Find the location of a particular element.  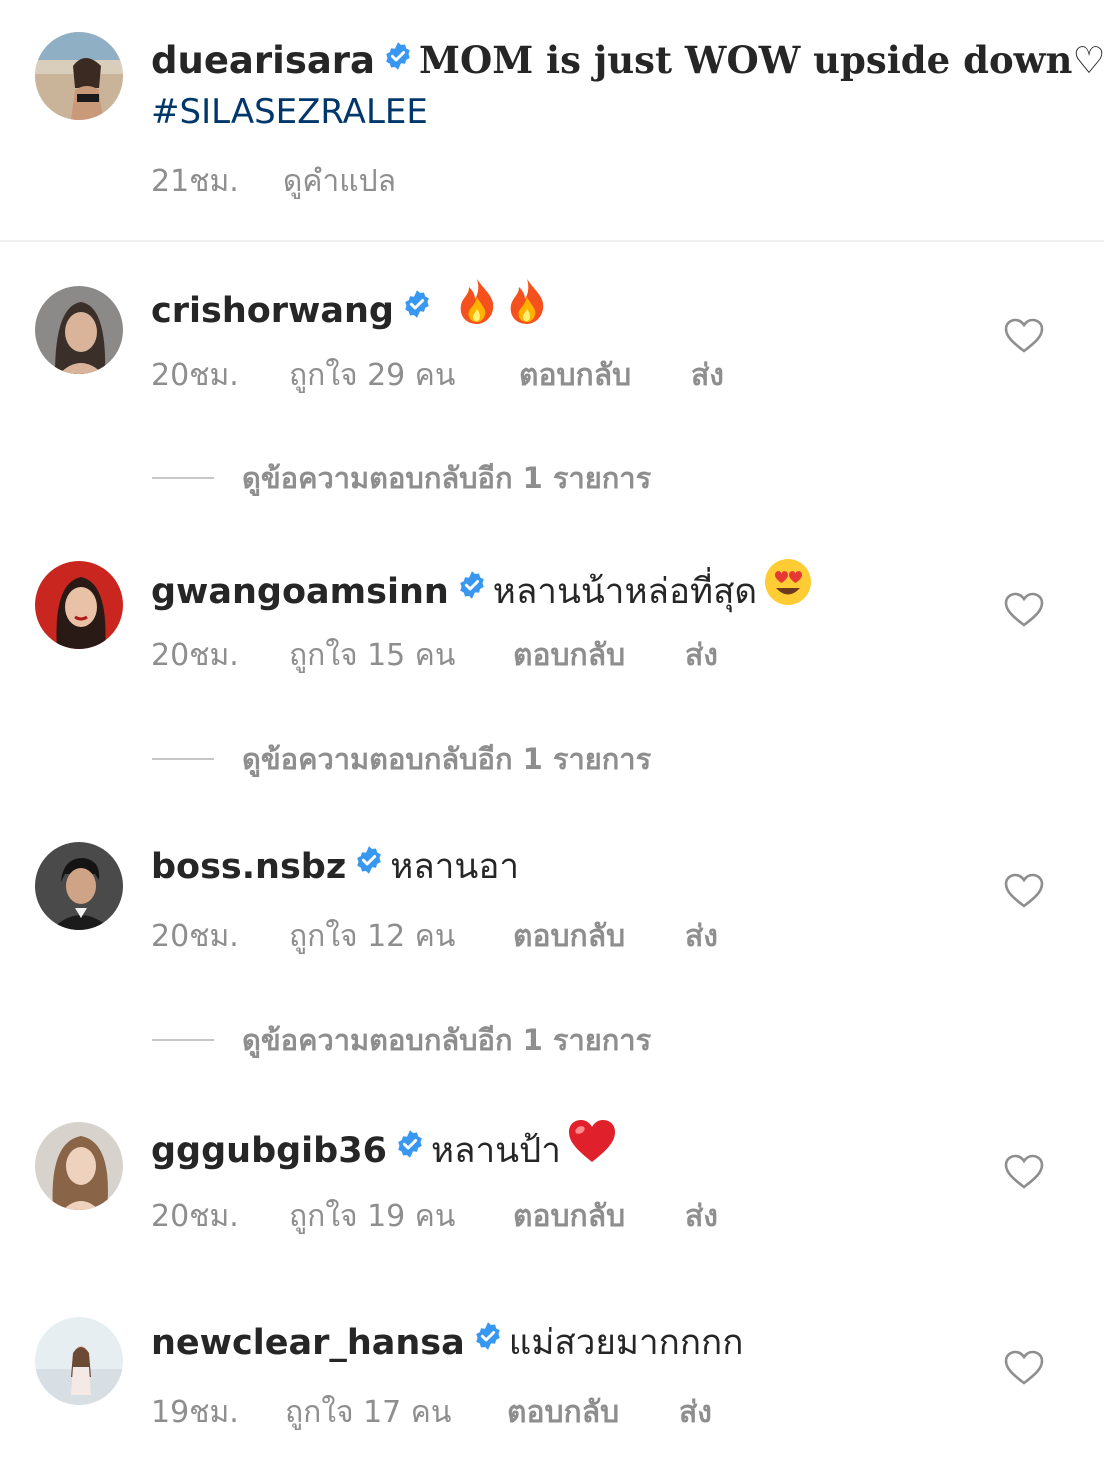

comment-meta: 20ชม. ถูกใจ 15 คน ตอบกลับ ส่ง is located at coordinates (434, 655).